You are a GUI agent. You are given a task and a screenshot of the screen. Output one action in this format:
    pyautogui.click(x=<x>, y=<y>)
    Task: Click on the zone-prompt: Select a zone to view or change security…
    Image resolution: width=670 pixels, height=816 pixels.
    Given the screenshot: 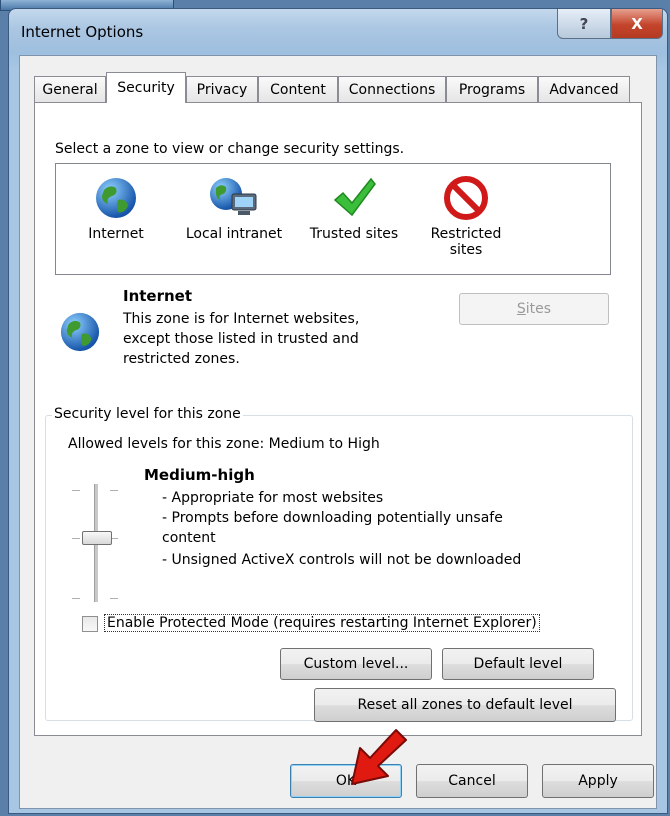 What is the action you would take?
    pyautogui.click(x=230, y=149)
    